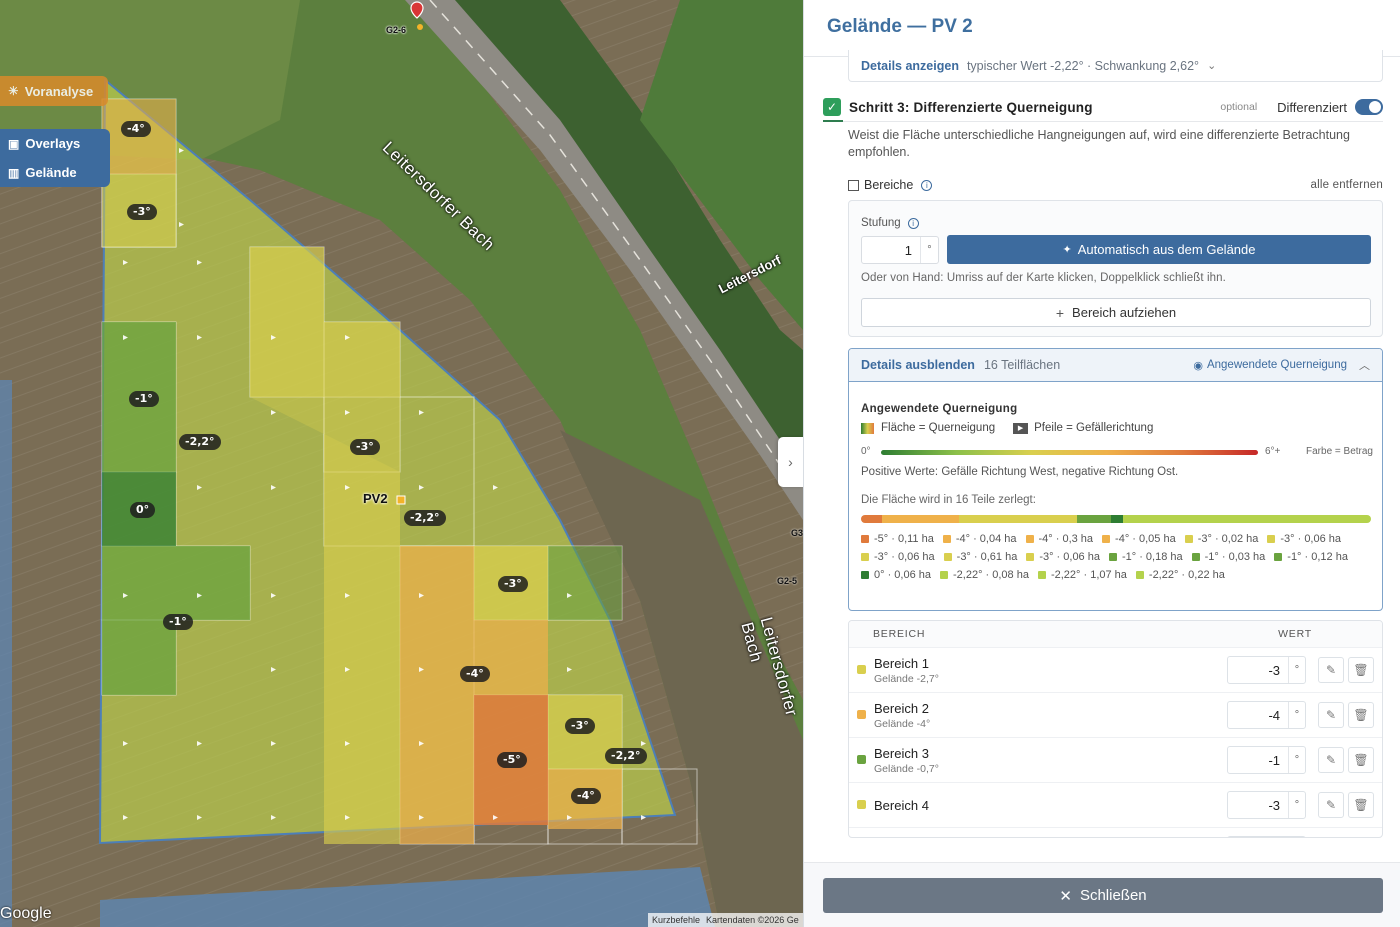 This screenshot has width=1400, height=927. Describe the element at coordinates (1103, 895) in the screenshot. I see `close-button: ✕ Schließen` at that location.